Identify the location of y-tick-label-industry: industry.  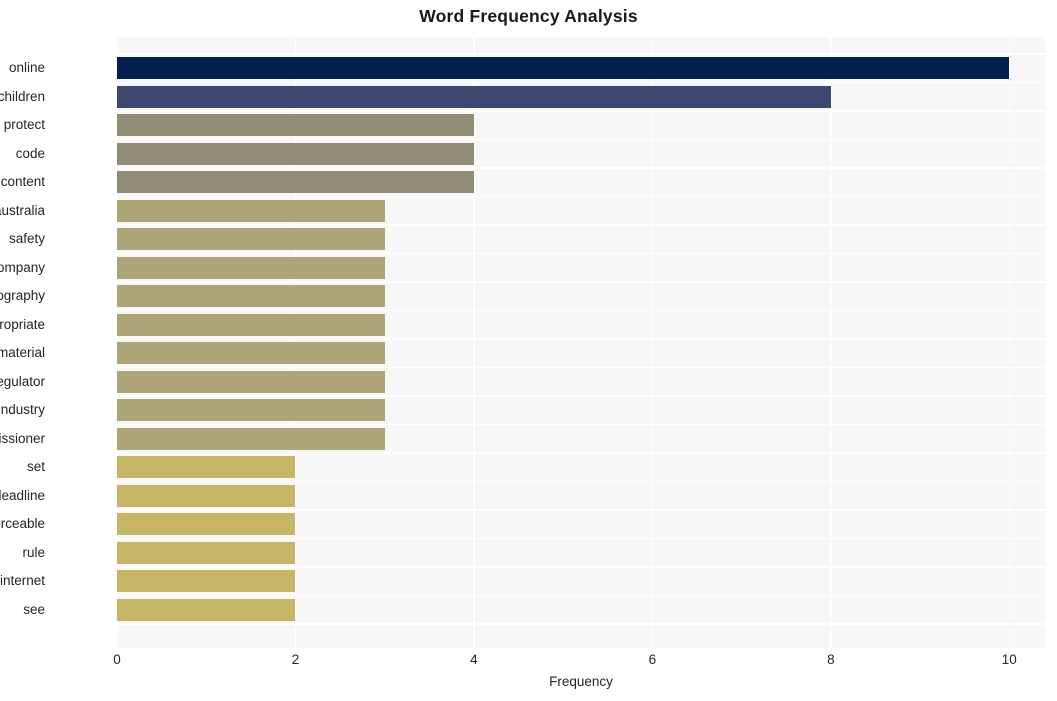
(22, 409).